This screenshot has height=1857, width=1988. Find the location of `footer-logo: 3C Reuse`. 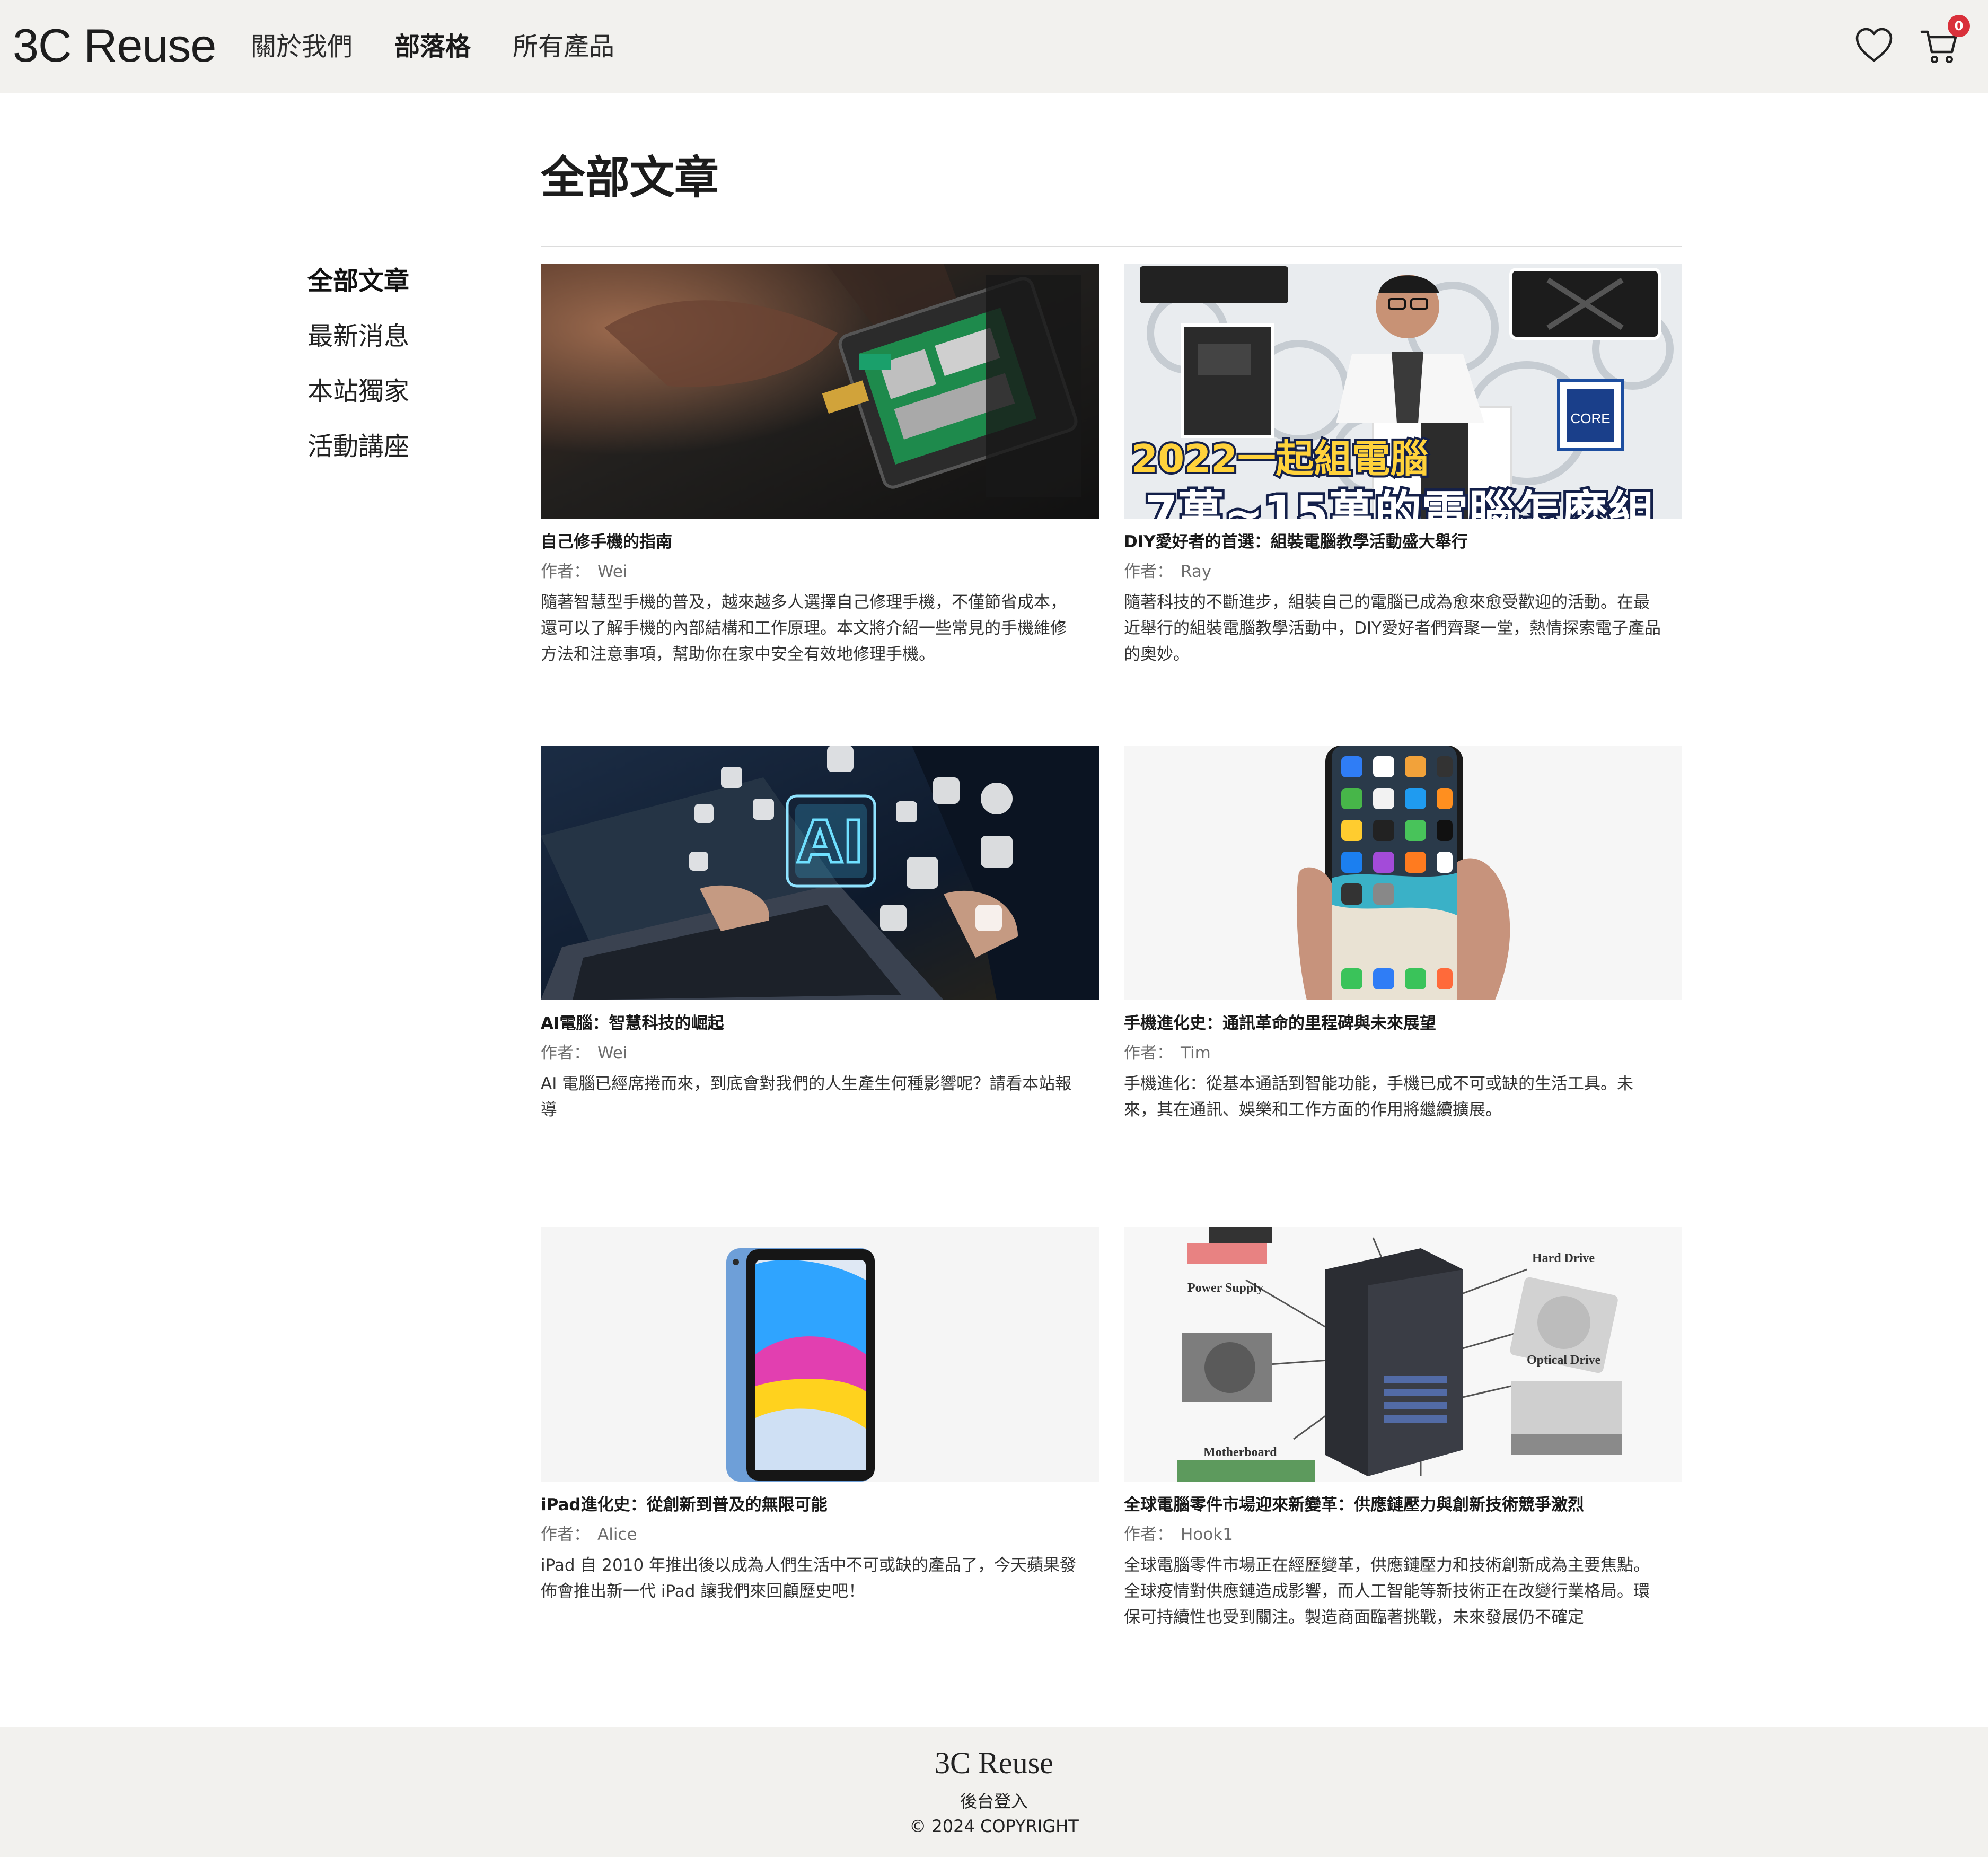

footer-logo: 3C Reuse is located at coordinates (994, 1763).